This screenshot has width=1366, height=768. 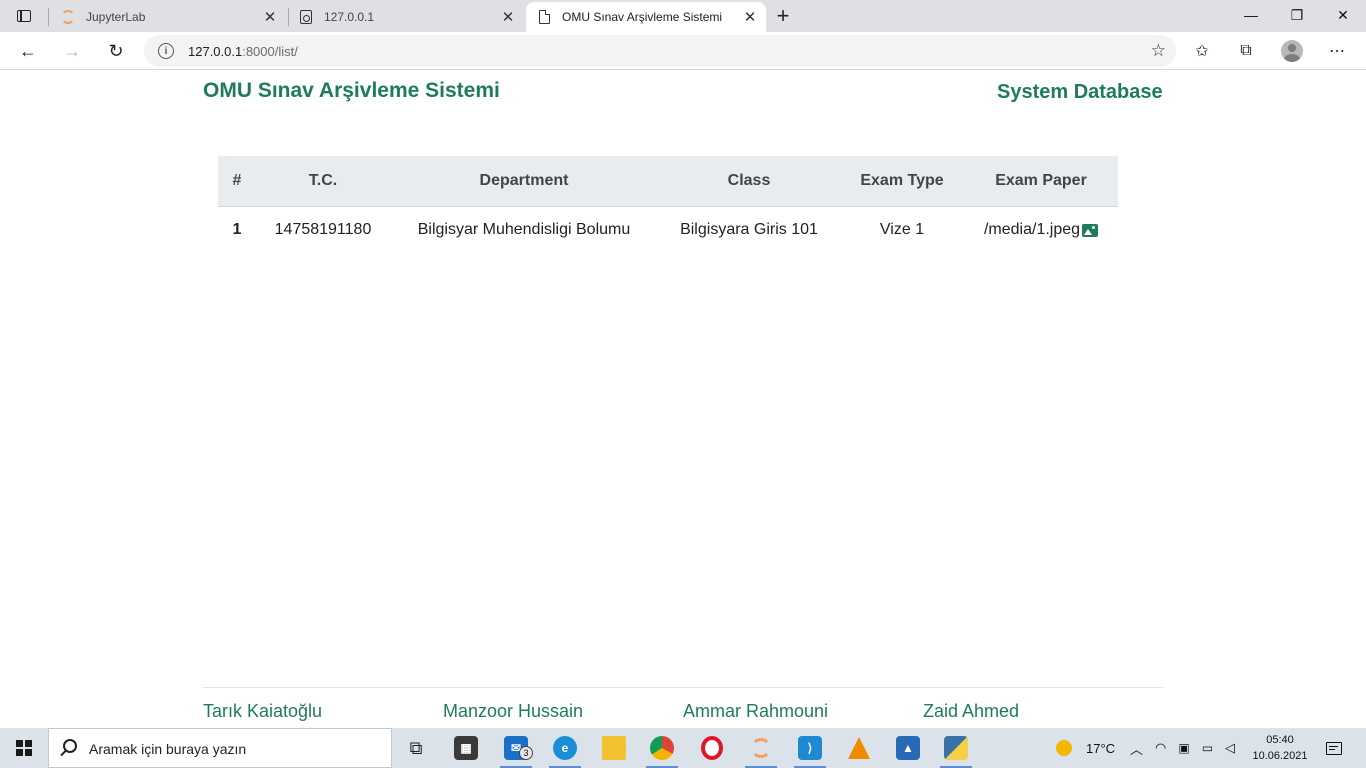 I want to click on taskbar-store: ▦, so click(x=466, y=748).